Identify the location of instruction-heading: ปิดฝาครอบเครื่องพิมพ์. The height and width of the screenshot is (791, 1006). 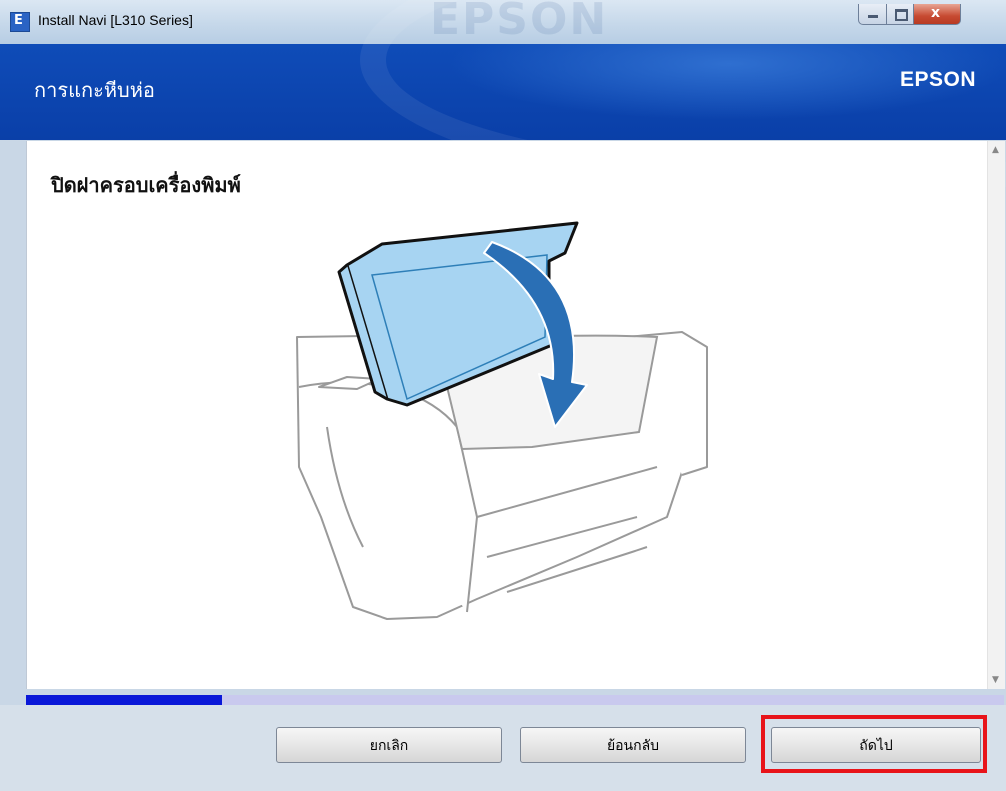
(146, 185).